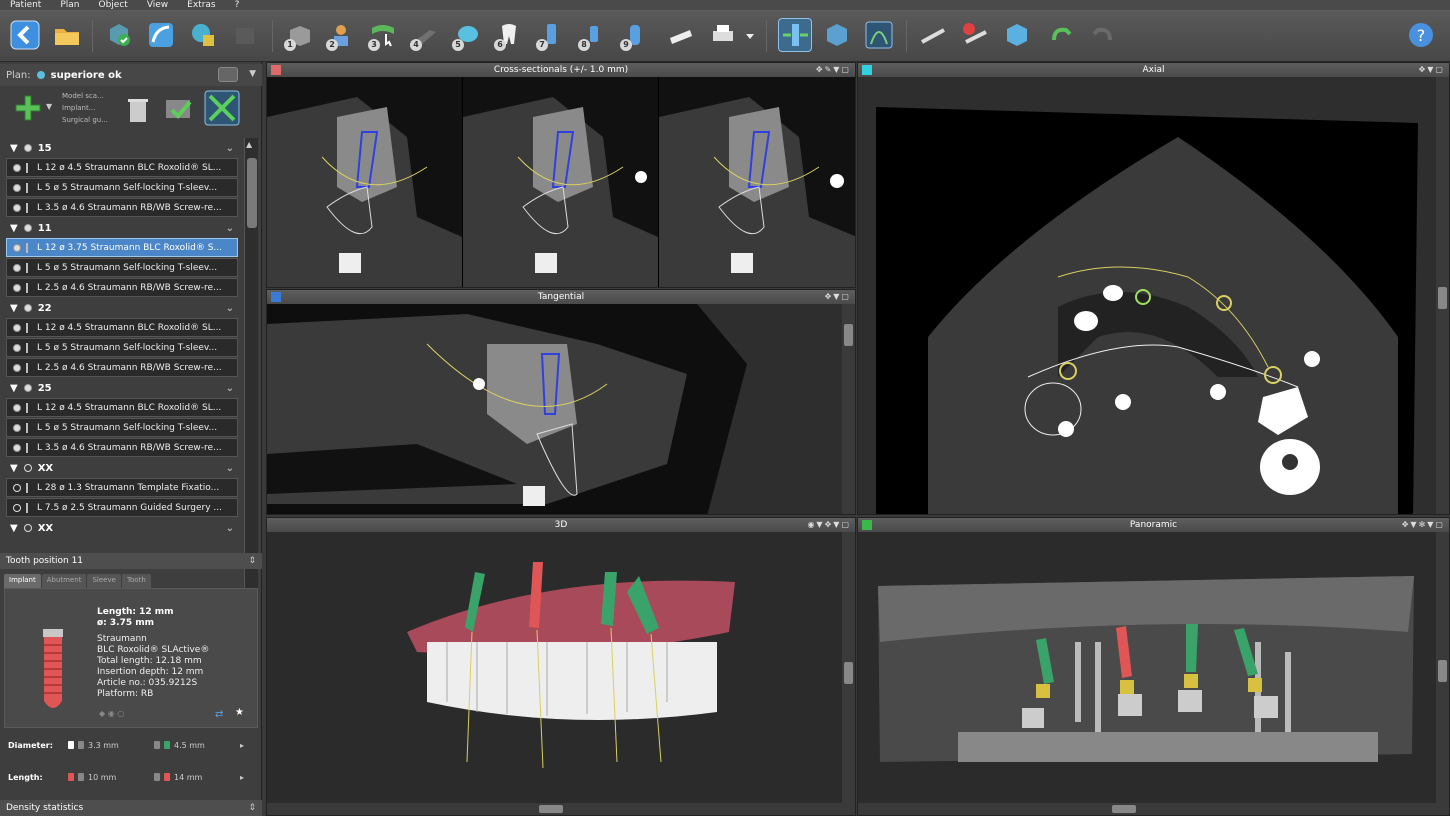  What do you see at coordinates (561, 673) in the screenshot?
I see `3d-model-render` at bounding box center [561, 673].